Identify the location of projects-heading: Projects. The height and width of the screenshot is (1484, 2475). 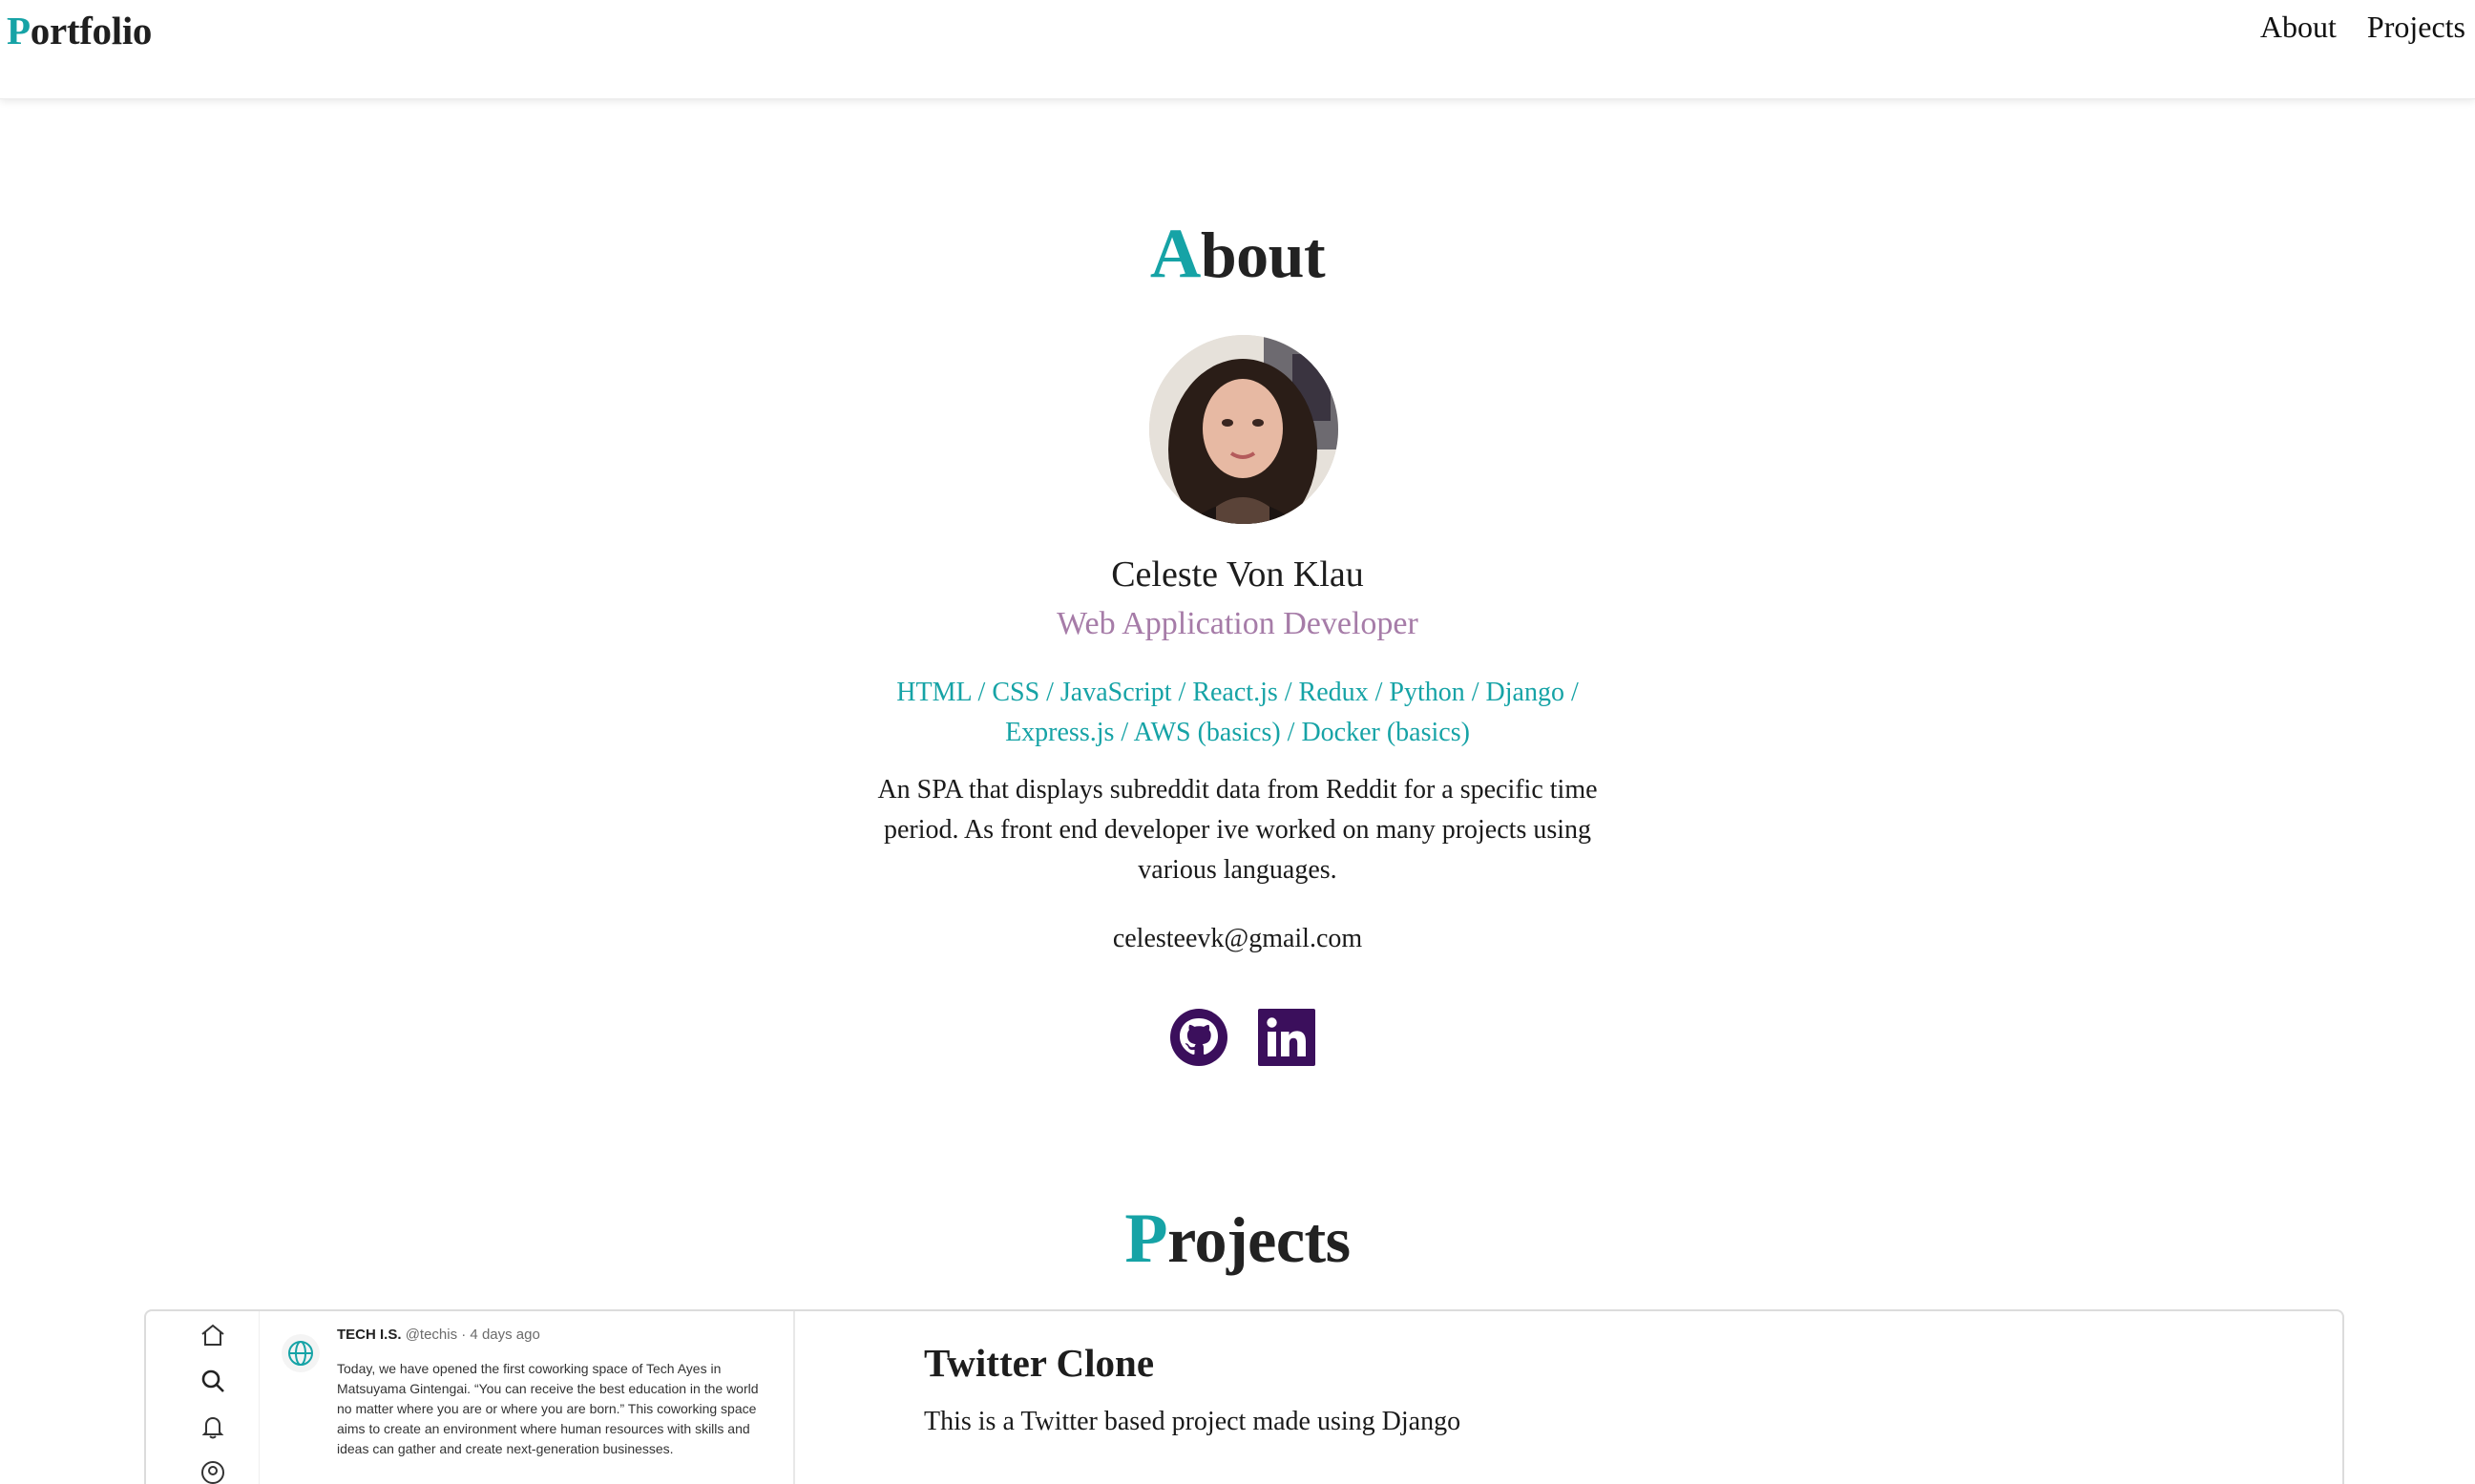
(1237, 1239).